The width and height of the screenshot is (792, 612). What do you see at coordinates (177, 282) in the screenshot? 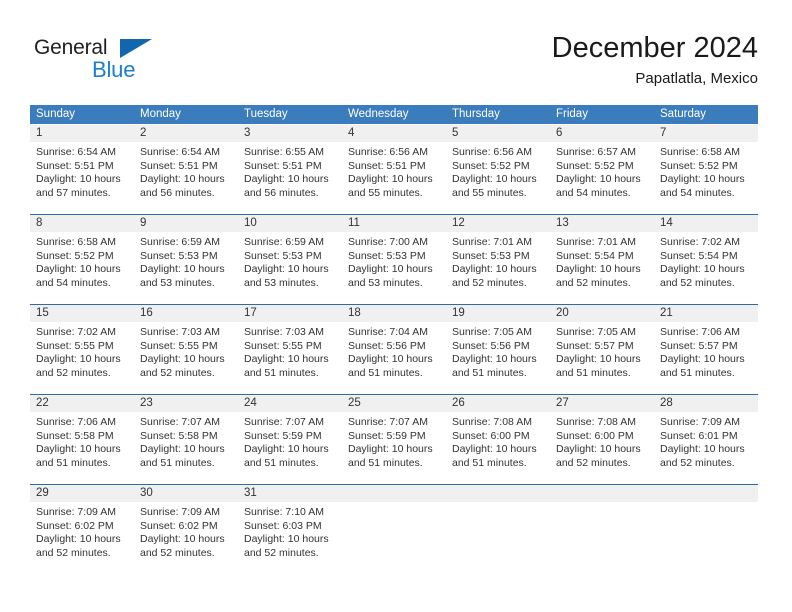
I see `day-info-line: and 53 minutes.` at bounding box center [177, 282].